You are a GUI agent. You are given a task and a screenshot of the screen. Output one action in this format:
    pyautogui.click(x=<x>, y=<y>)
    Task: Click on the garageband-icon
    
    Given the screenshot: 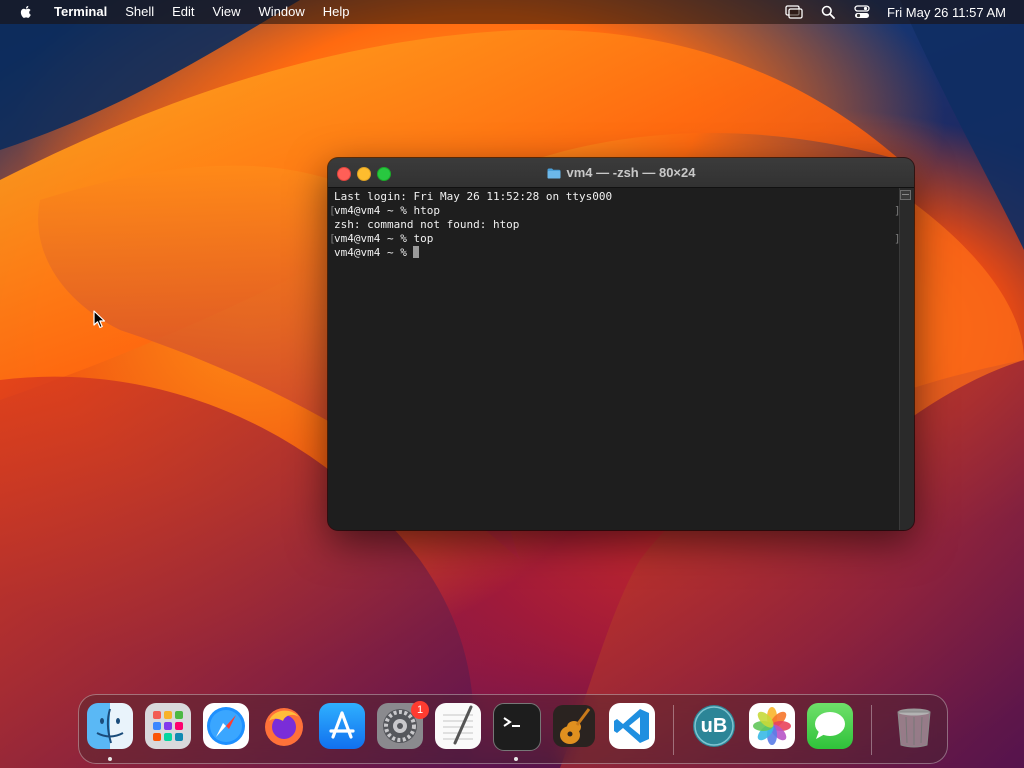 What is the action you would take?
    pyautogui.click(x=574, y=726)
    